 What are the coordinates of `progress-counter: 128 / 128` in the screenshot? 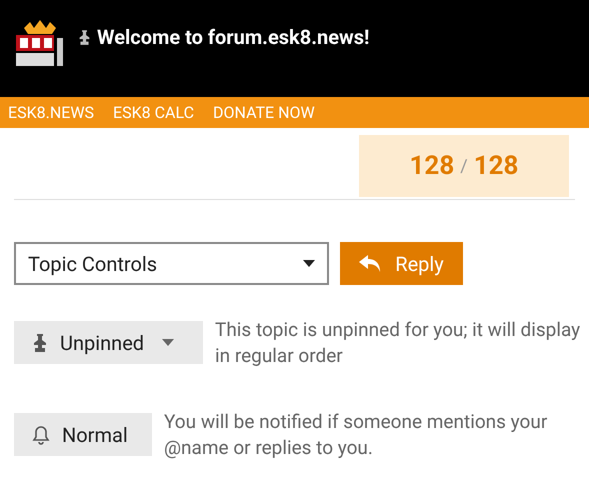 It's located at (464, 166).